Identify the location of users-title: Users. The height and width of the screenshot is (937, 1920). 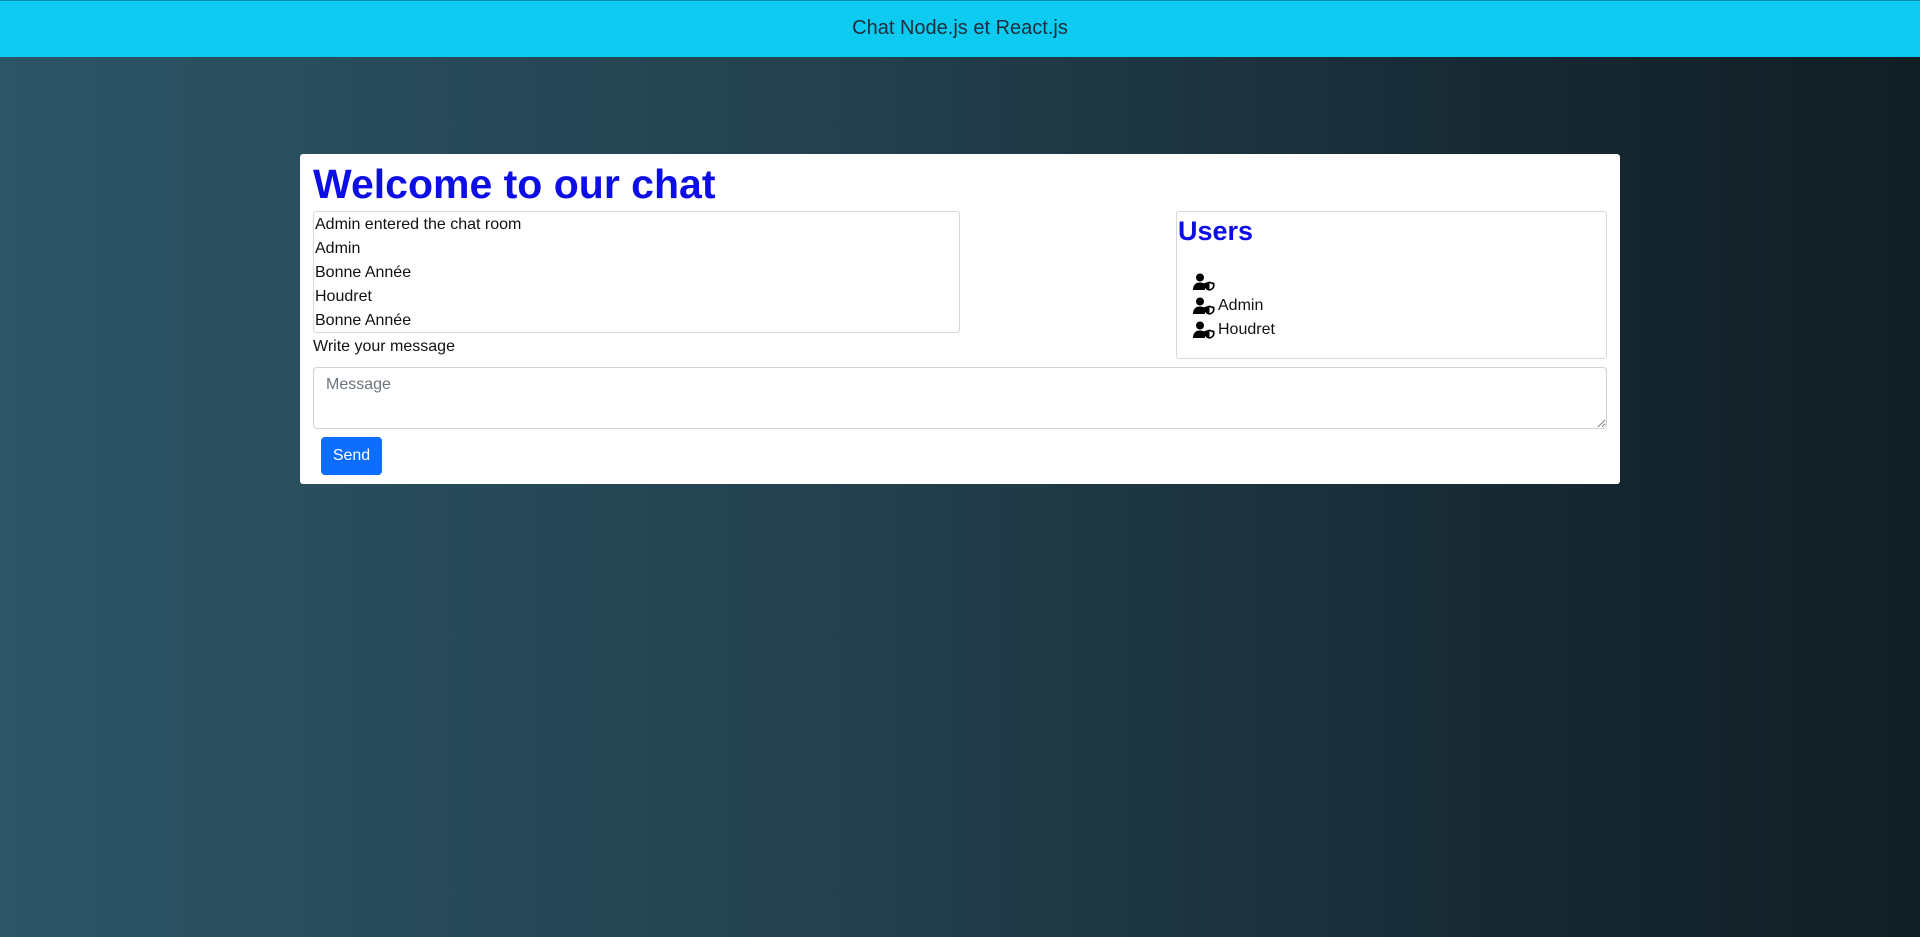
(1216, 231).